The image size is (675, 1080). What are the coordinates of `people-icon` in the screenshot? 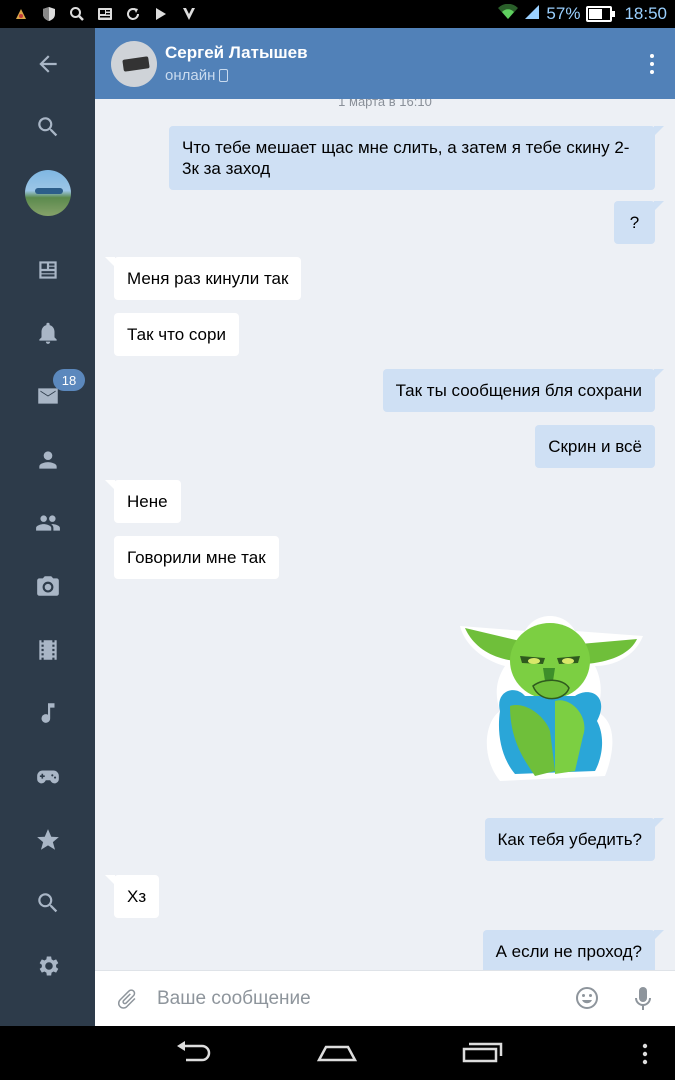 It's located at (47, 523).